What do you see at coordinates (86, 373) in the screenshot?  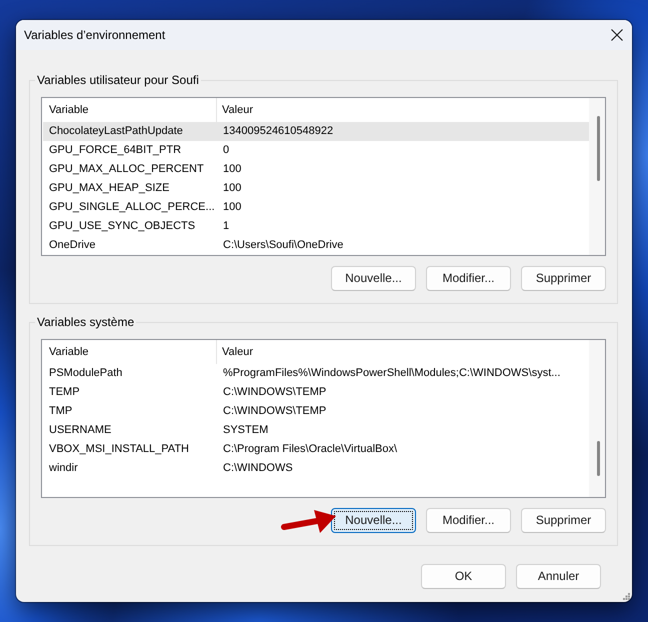 I see `variable-name: PSModulePath` at bounding box center [86, 373].